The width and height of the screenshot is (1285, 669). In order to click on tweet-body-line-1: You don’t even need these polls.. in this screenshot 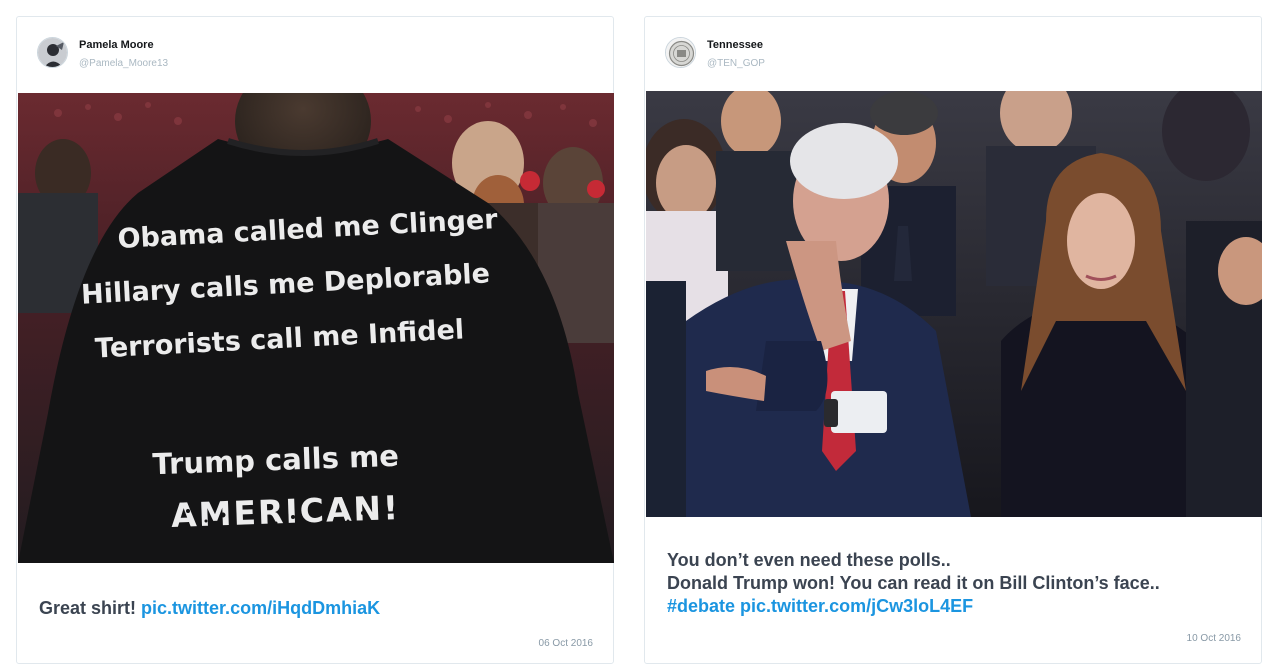, I will do `click(809, 560)`.